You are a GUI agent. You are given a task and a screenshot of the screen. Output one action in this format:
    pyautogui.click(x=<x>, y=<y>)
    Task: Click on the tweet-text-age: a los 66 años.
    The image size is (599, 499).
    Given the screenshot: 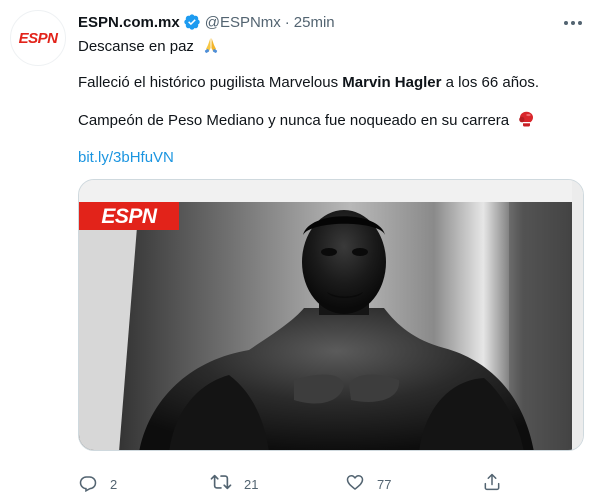 What is the action you would take?
    pyautogui.click(x=490, y=82)
    